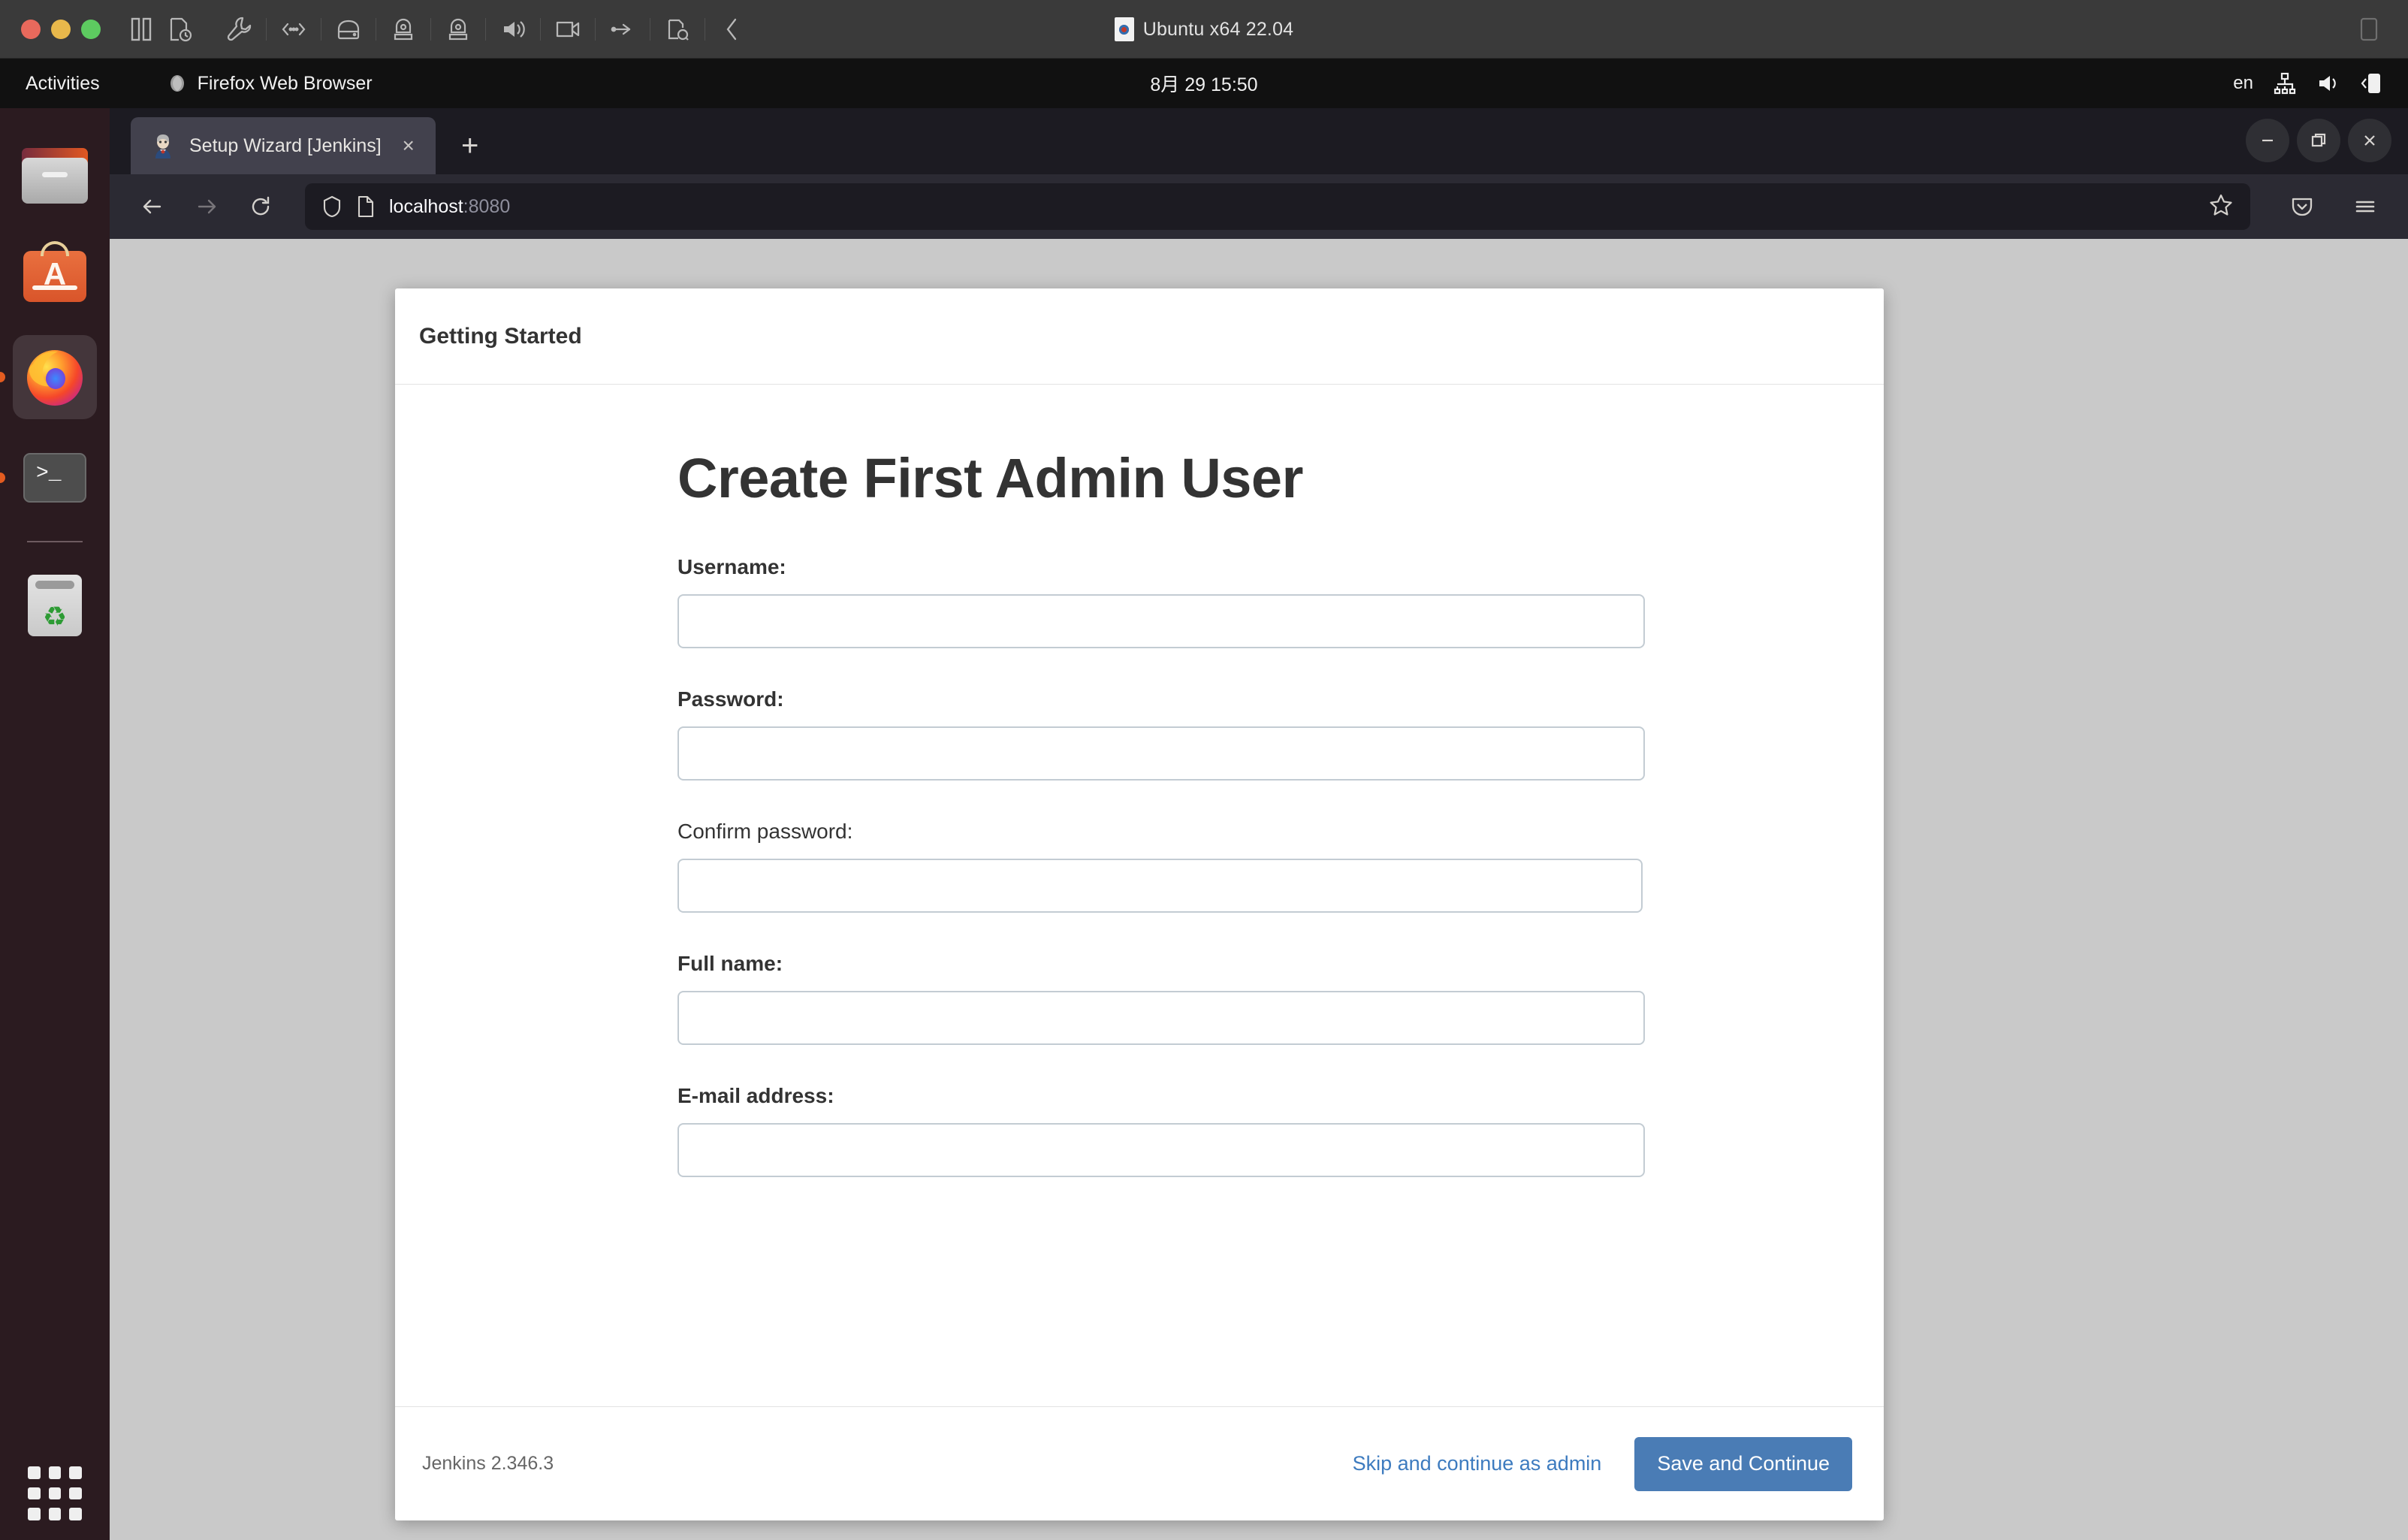  Describe the element at coordinates (732, 29) in the screenshot. I see `collapse-icon` at that location.